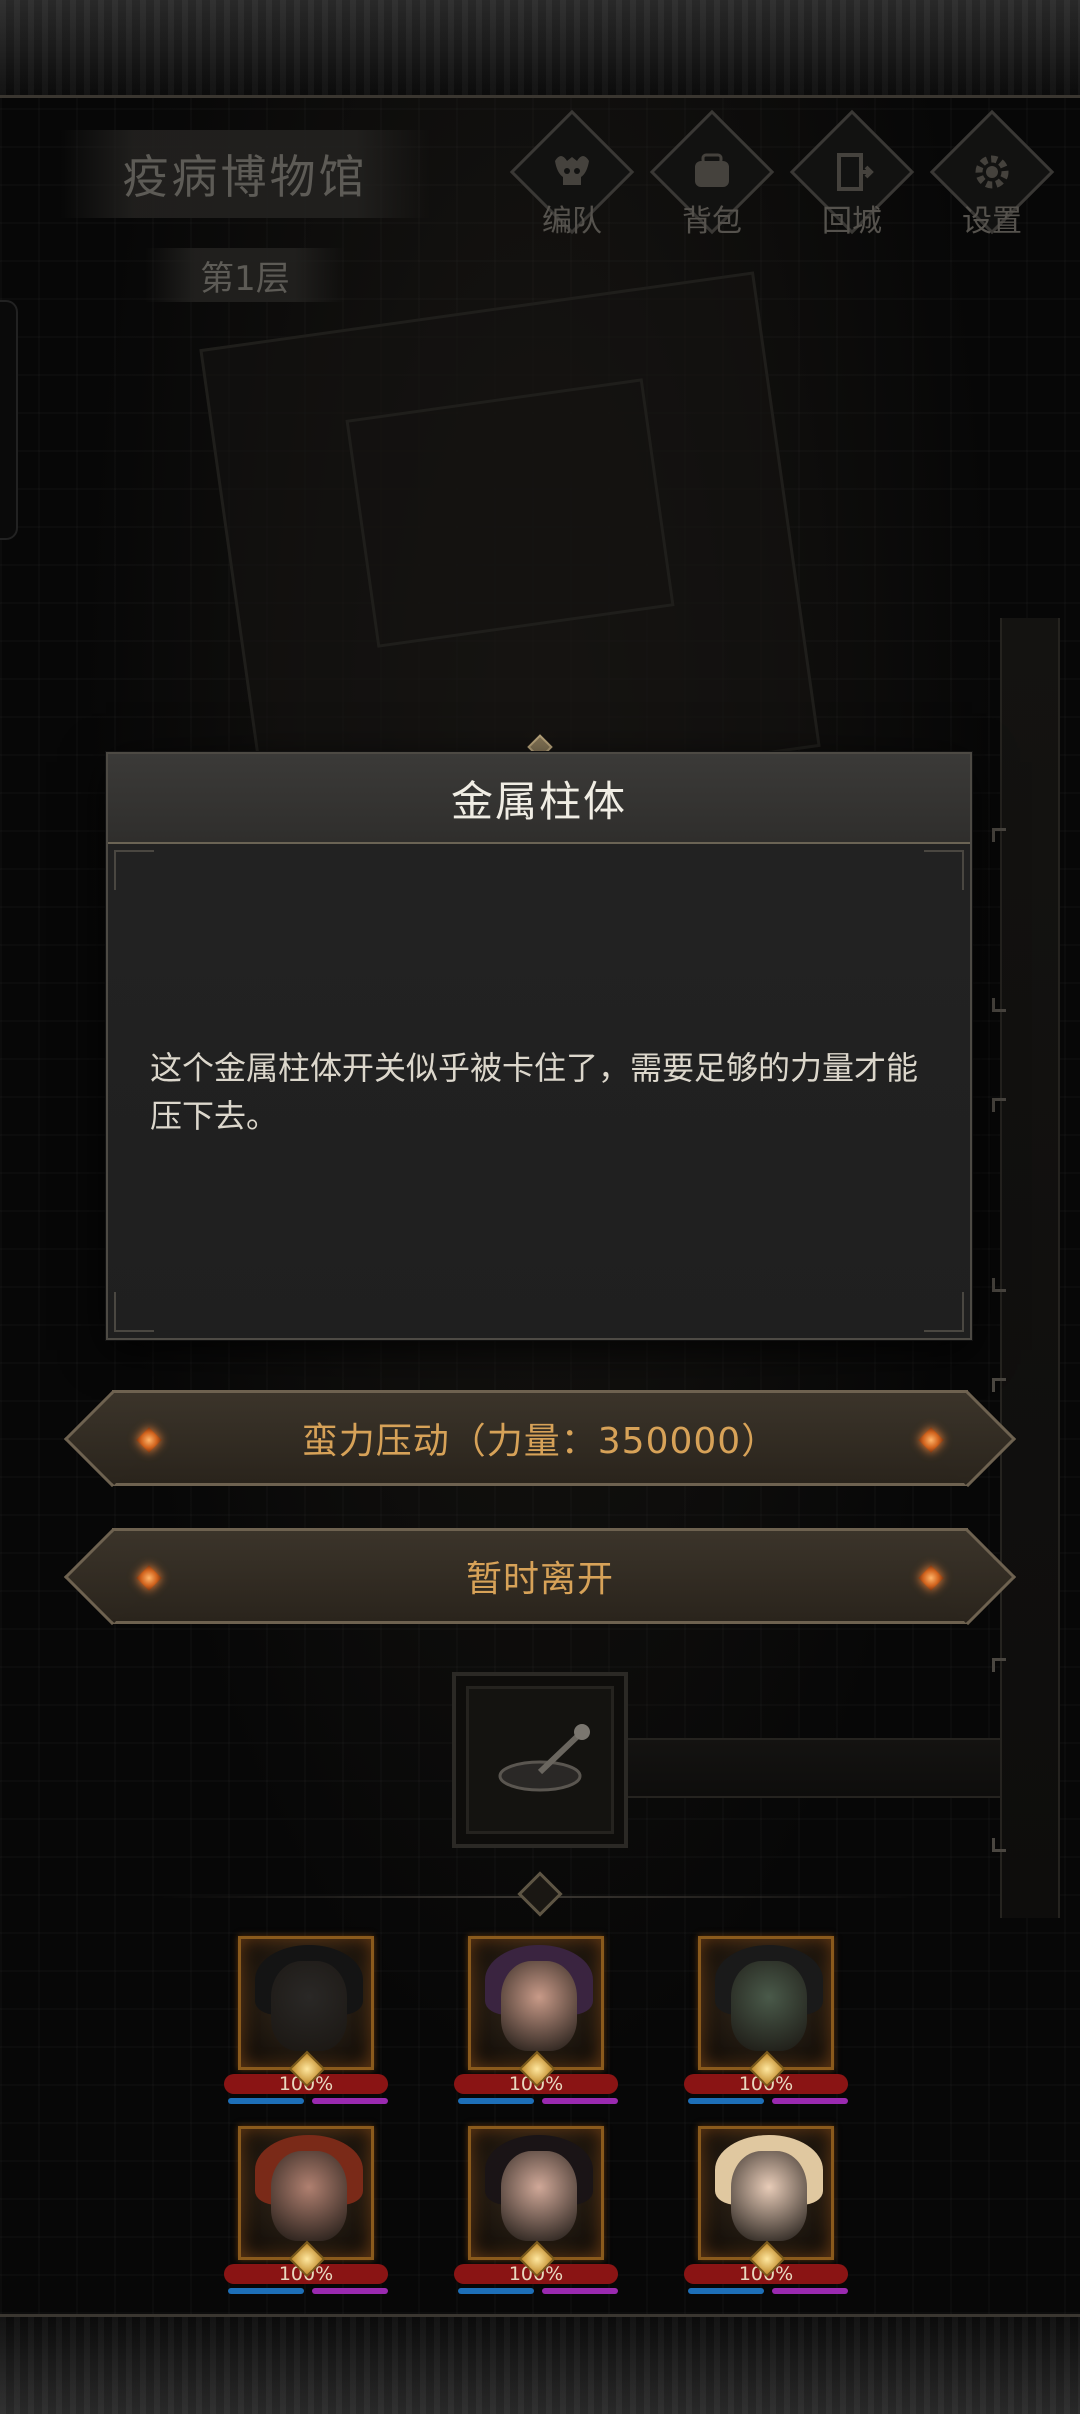  Describe the element at coordinates (245, 275) in the screenshot. I see `floor-label: 第1层` at that location.